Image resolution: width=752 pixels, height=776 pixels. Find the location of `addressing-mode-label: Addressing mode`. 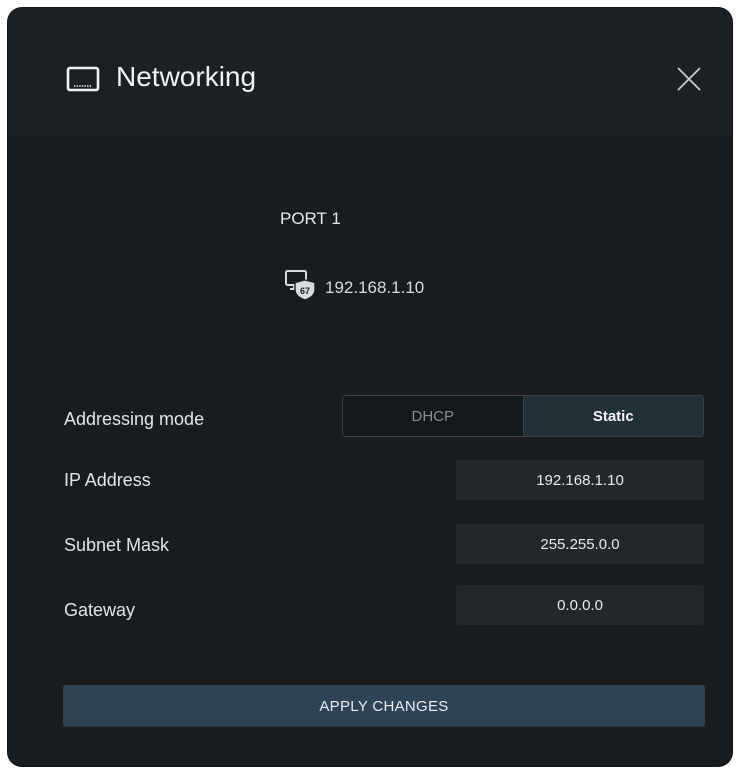

addressing-mode-label: Addressing mode is located at coordinates (134, 419).